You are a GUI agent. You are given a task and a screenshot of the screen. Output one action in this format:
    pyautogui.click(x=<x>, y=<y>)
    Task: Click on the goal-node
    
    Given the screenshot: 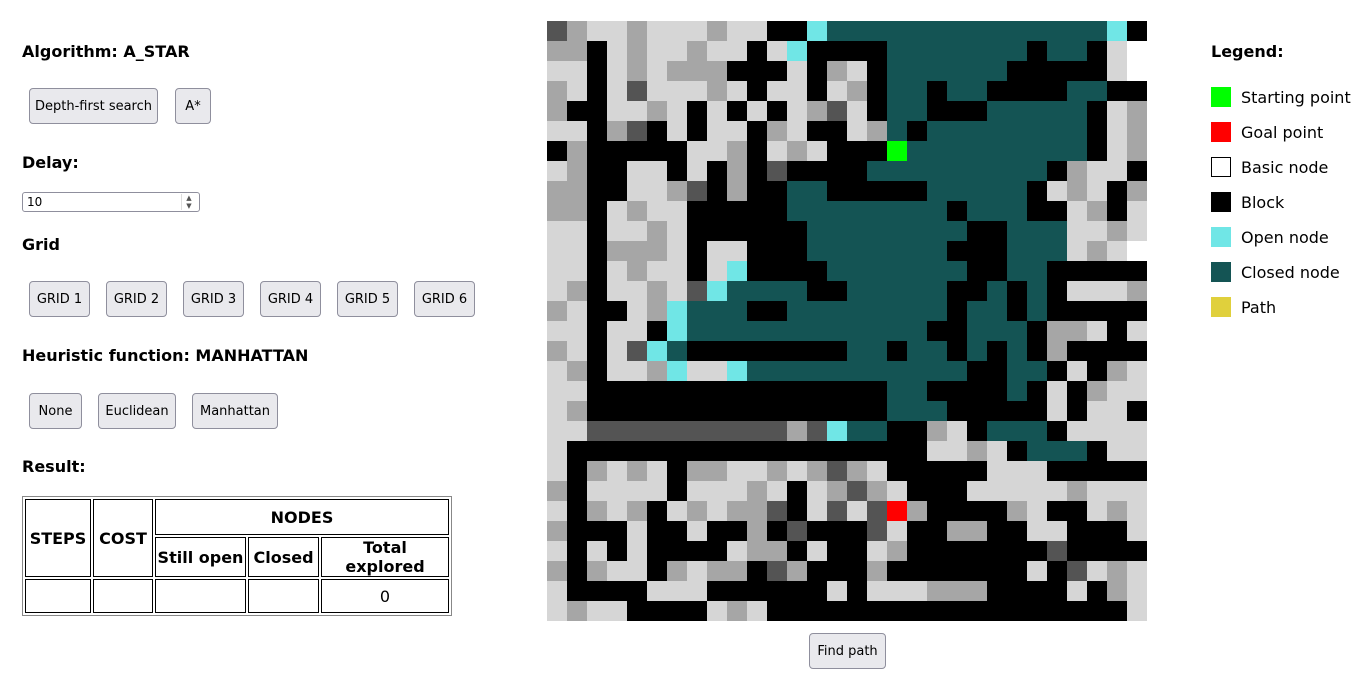 What is the action you would take?
    pyautogui.click(x=897, y=511)
    